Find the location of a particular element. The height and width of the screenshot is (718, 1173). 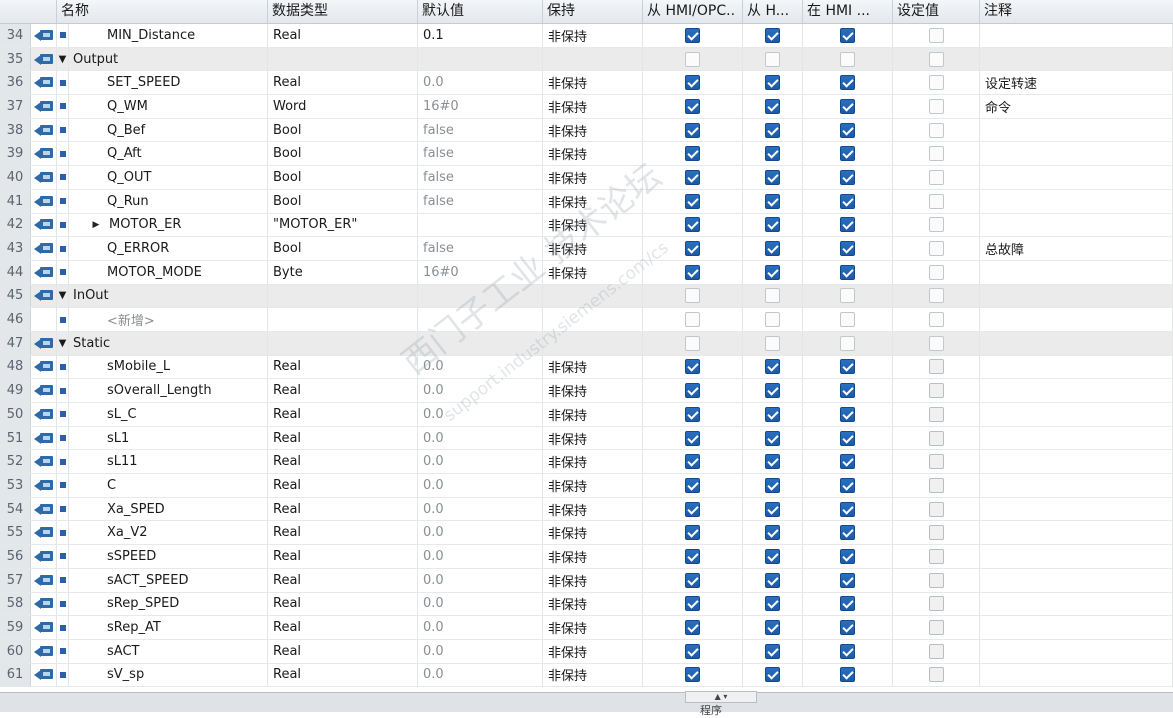

variable-name: Xa_SPED is located at coordinates (168, 509).